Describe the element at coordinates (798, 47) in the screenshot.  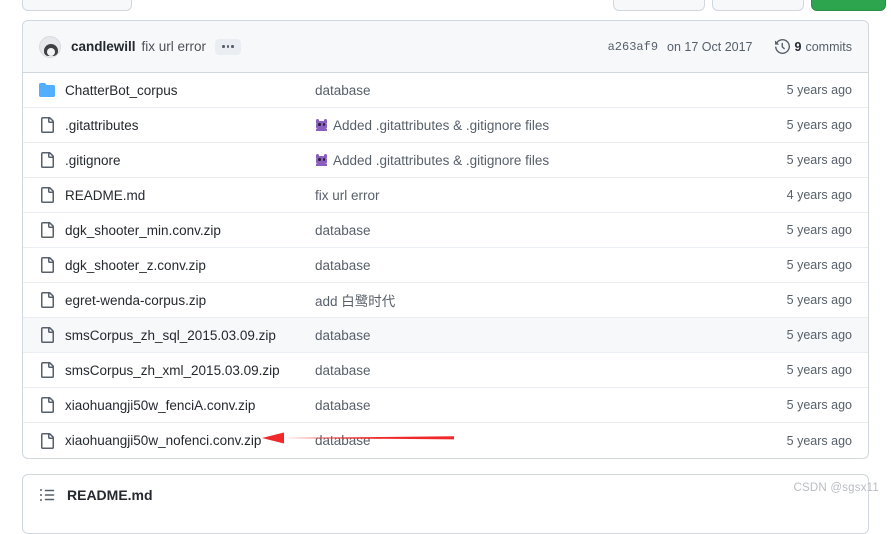
I see `commits-count: 9` at that location.